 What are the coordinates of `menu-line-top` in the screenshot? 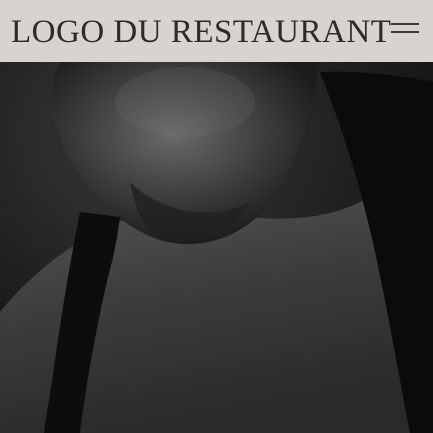 It's located at (405, 24).